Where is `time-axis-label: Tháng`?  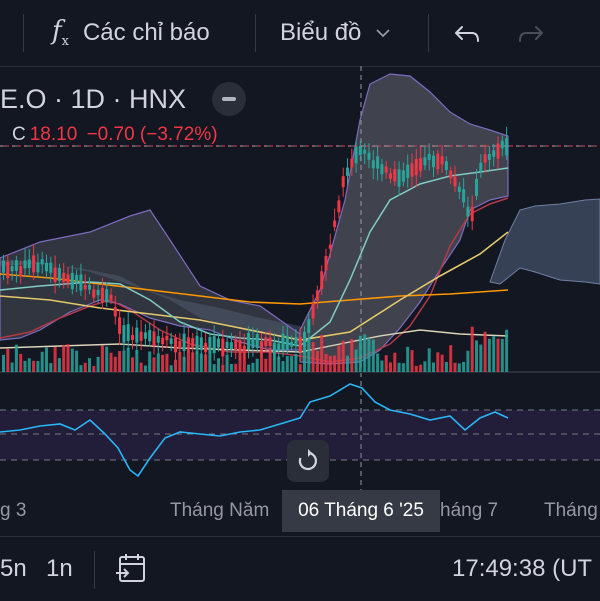 time-axis-label: Tháng is located at coordinates (571, 510).